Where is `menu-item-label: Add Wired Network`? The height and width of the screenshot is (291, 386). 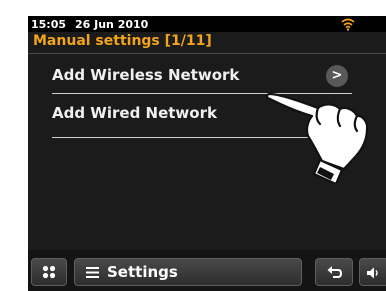
menu-item-label: Add Wired Network is located at coordinates (134, 113).